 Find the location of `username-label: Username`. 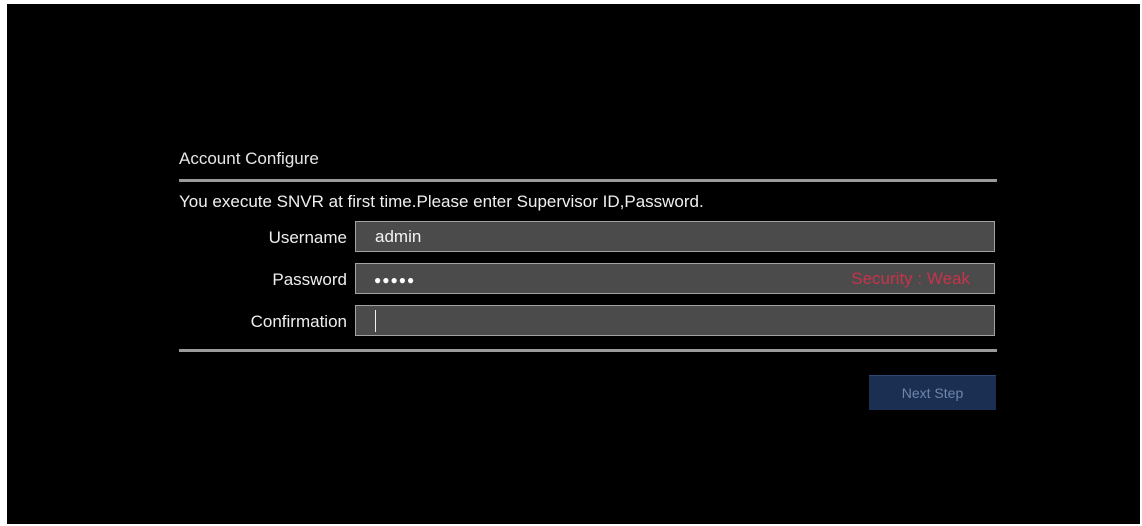

username-label: Username is located at coordinates (307, 237).